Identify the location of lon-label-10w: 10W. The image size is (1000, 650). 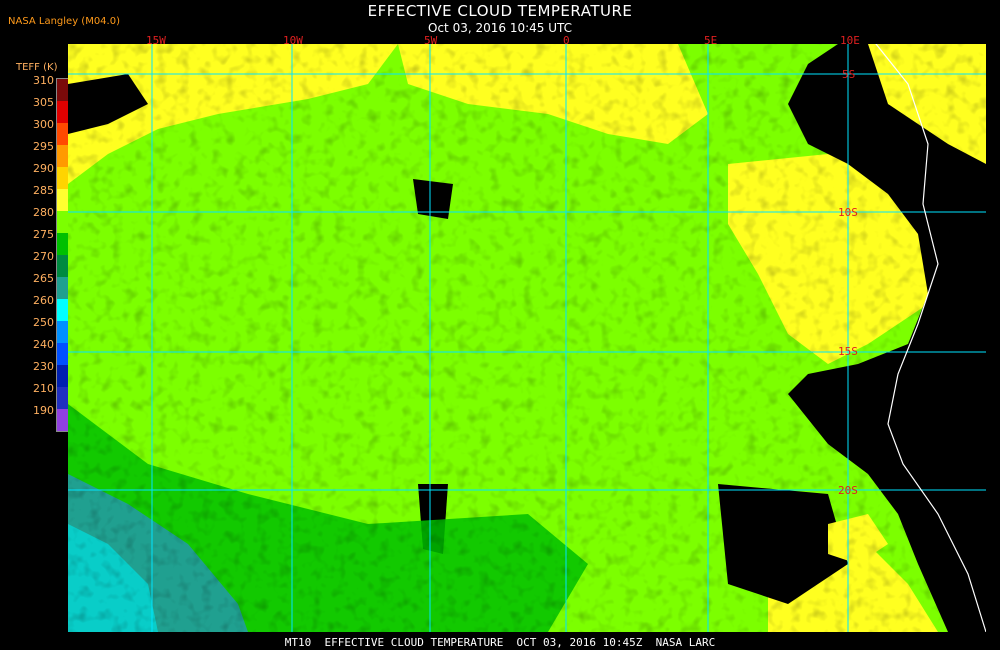
(293, 40).